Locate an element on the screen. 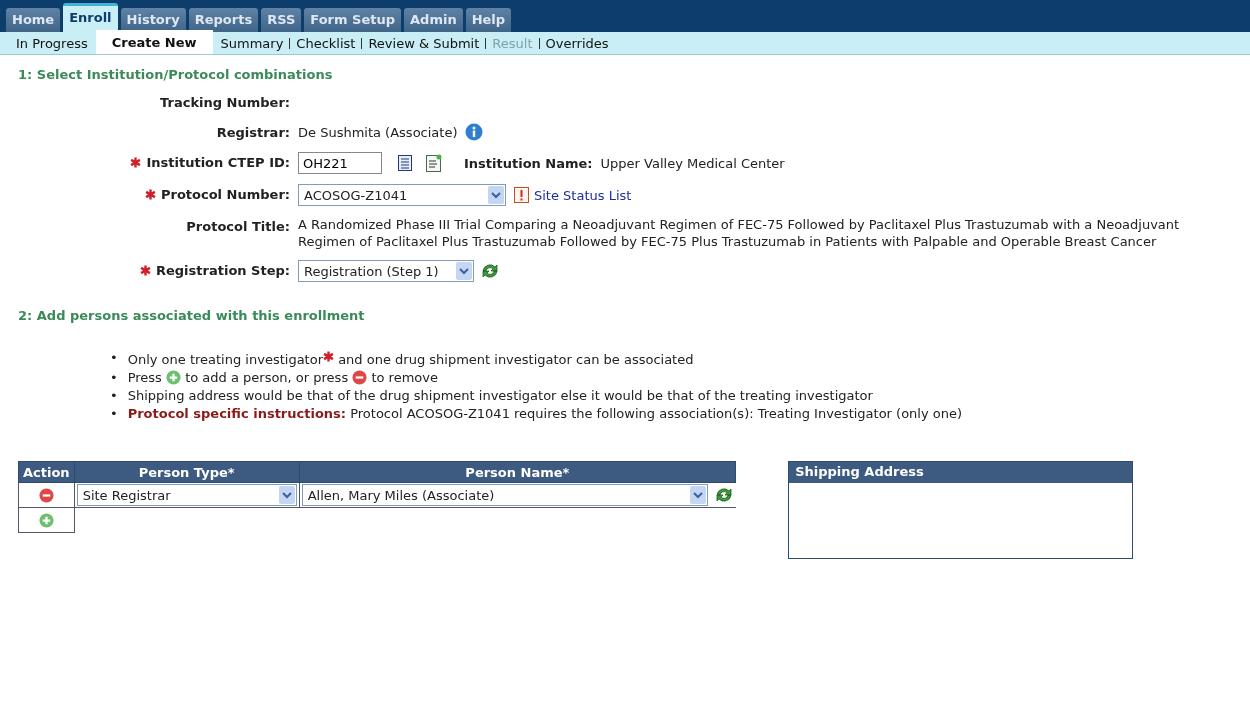 The image size is (1250, 728). field-value: De Sushmita (Associate) is located at coordinates (378, 132).